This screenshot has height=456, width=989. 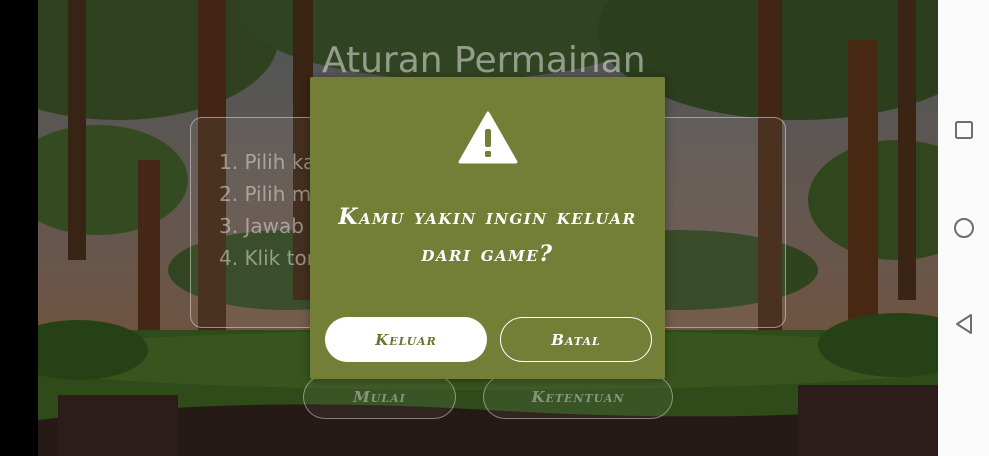 I want to click on recent-apps-icon, so click(x=963, y=130).